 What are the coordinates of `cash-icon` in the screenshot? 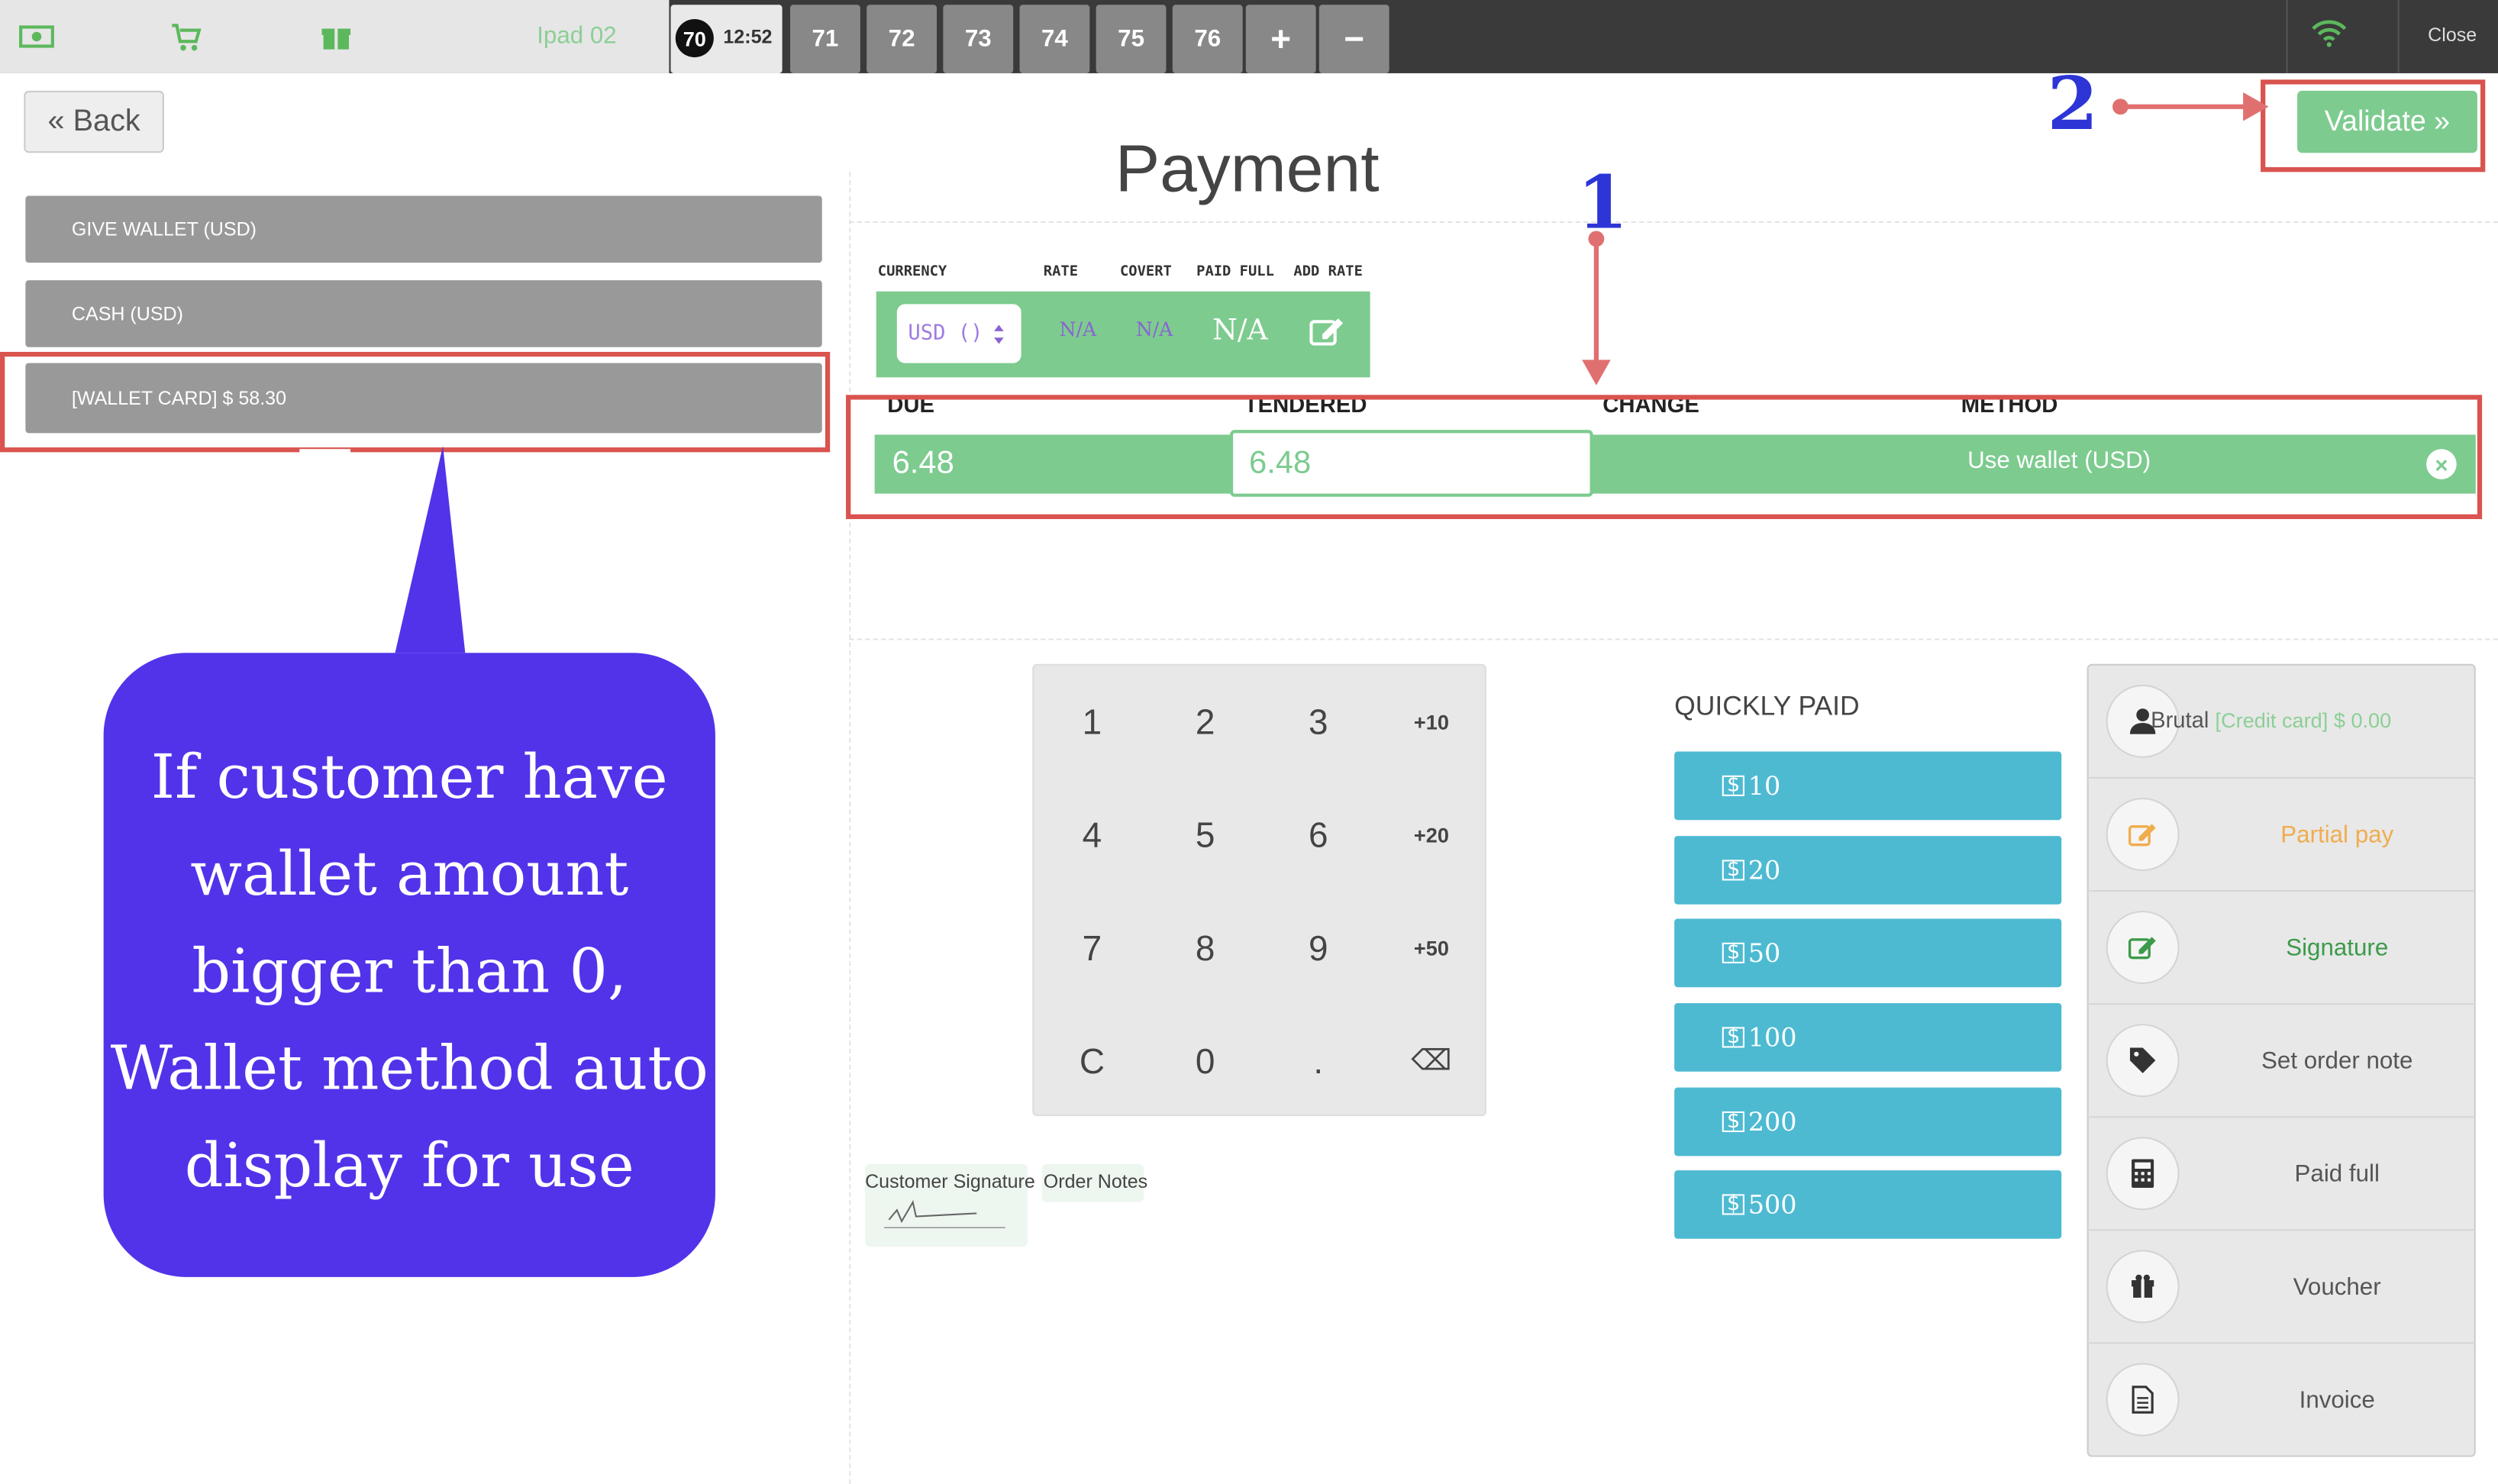 It's located at (36, 36).